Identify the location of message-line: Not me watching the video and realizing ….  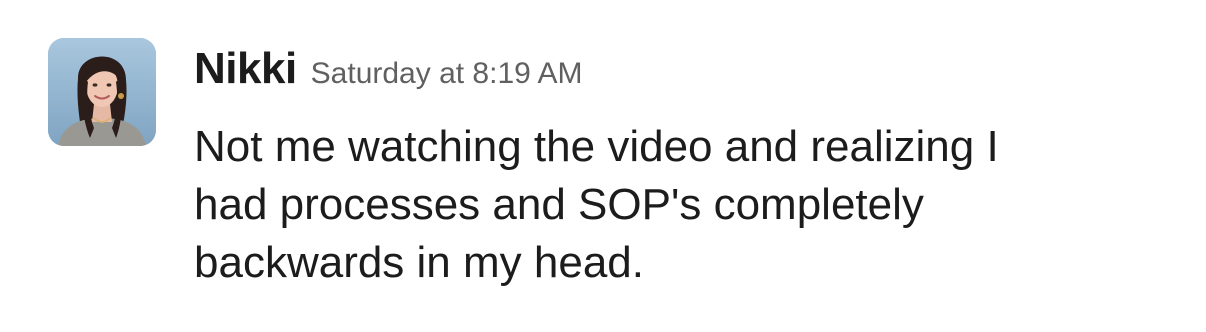
(596, 146).